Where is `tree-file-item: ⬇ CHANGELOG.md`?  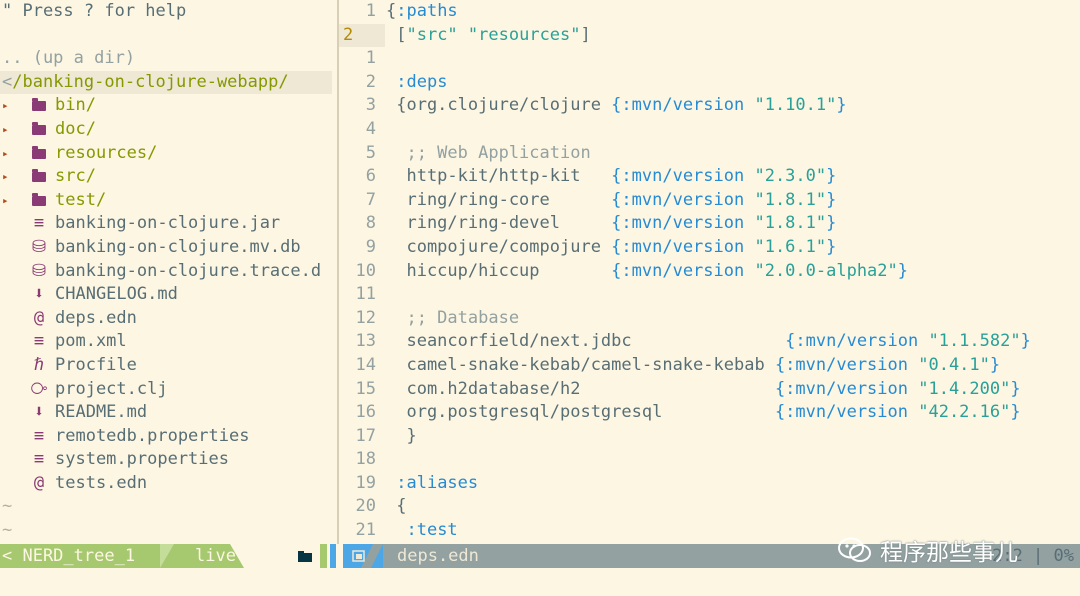 tree-file-item: ⬇ CHANGELOG.md is located at coordinates (168, 295).